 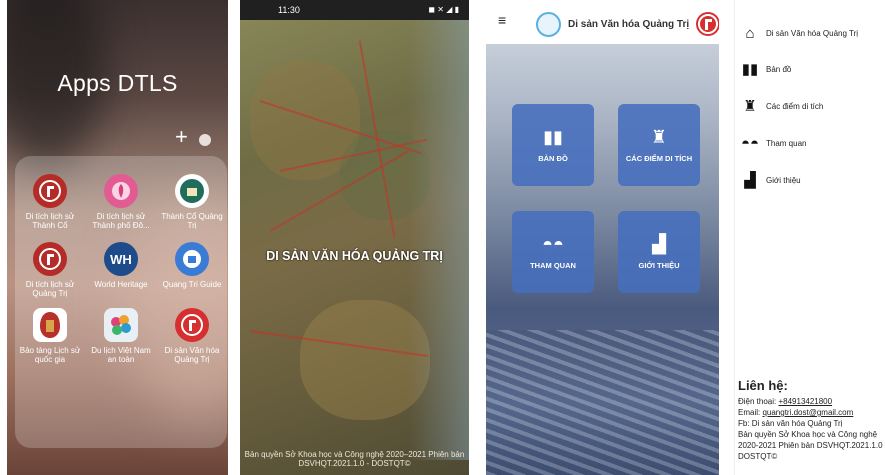 I want to click on app-label: Thành Cổ Quảng Trị, so click(x=192, y=221).